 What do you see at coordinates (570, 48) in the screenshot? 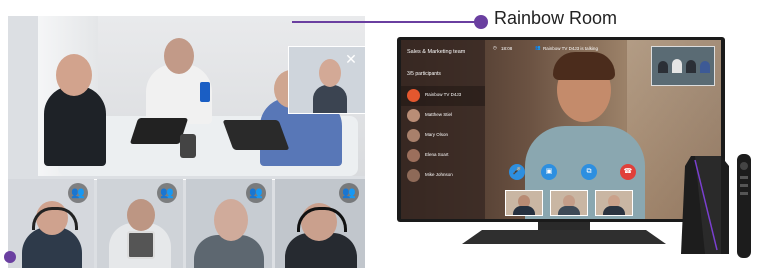
I see `speaking-status: Rainbow TV D4J3 is talking` at bounding box center [570, 48].